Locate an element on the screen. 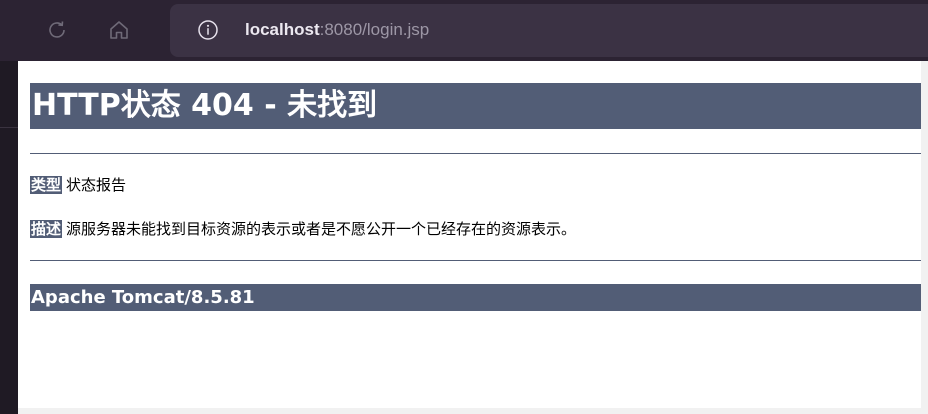 This screenshot has height=414, width=928. type-row: 类型 状态报告 is located at coordinates (78, 185).